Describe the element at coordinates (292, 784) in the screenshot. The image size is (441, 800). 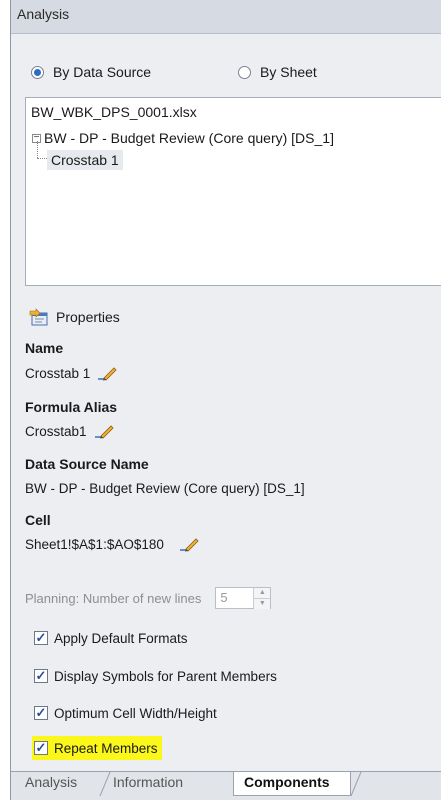
I see `tab-components: Components` at that location.